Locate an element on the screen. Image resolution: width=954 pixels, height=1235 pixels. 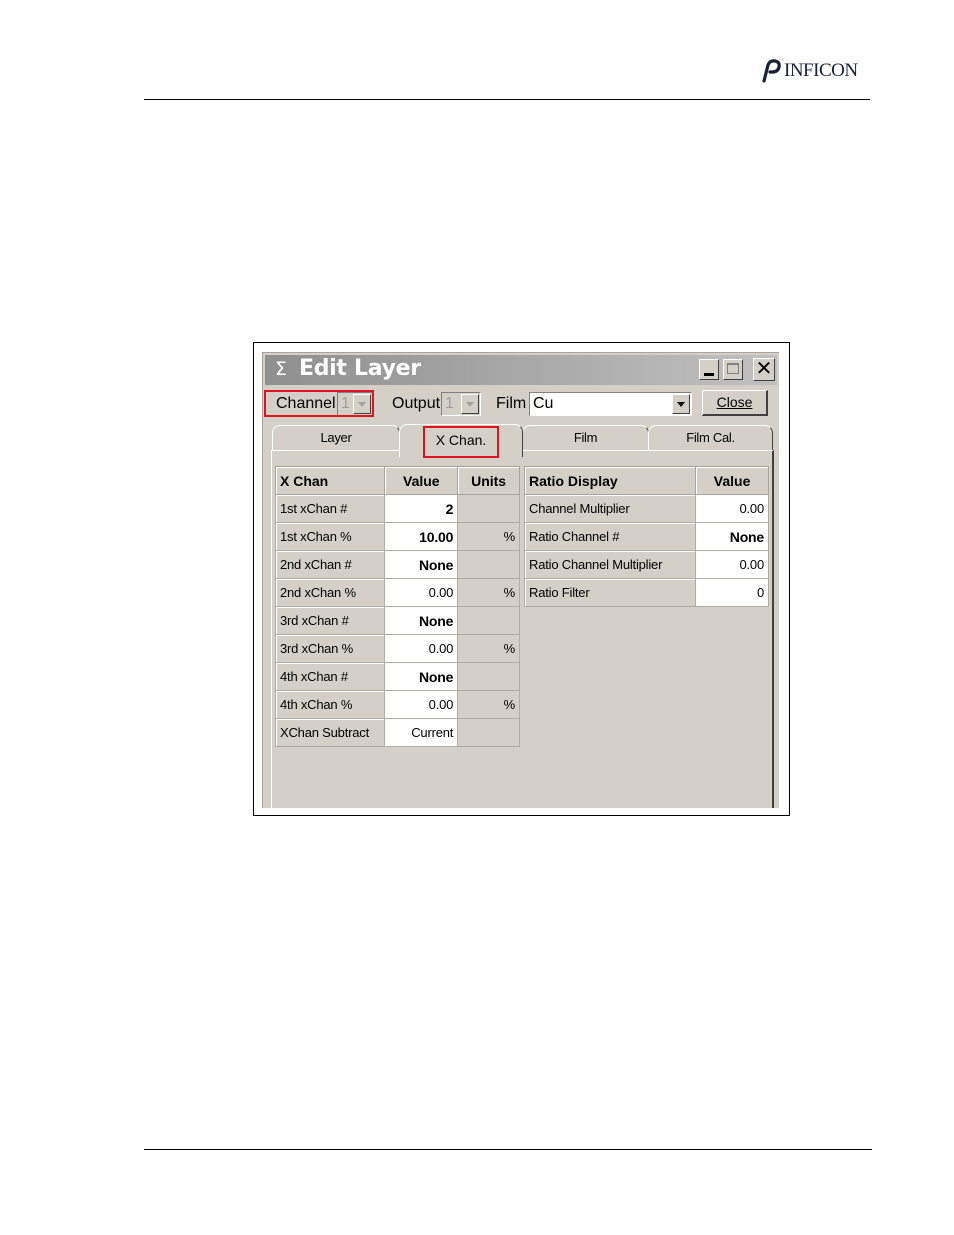
output-label: Output is located at coordinates (416, 403).